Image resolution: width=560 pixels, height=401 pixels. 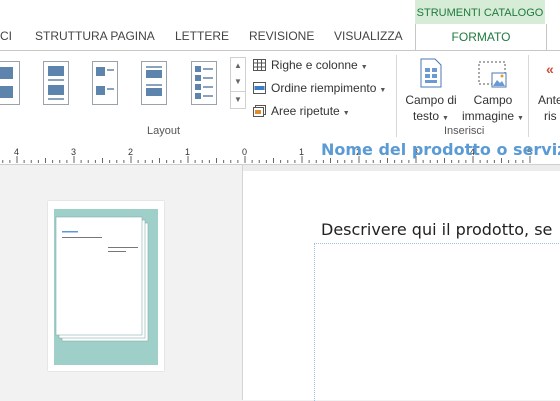 What do you see at coordinates (431, 73) in the screenshot?
I see `text-field-icon` at bounding box center [431, 73].